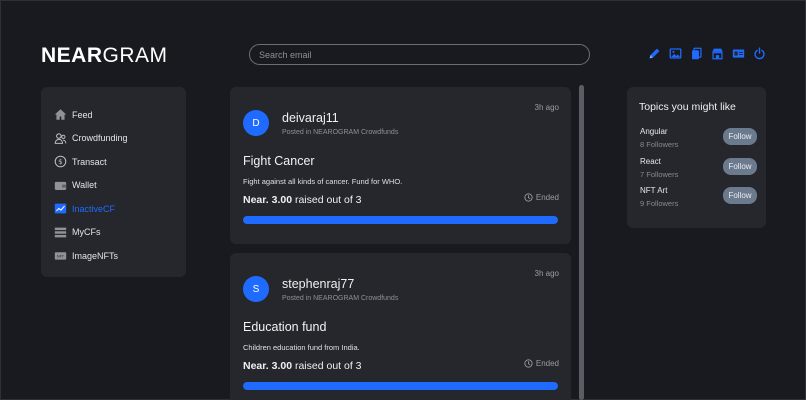  What do you see at coordinates (707, 53) in the screenshot?
I see `header-toolbar` at bounding box center [707, 53].